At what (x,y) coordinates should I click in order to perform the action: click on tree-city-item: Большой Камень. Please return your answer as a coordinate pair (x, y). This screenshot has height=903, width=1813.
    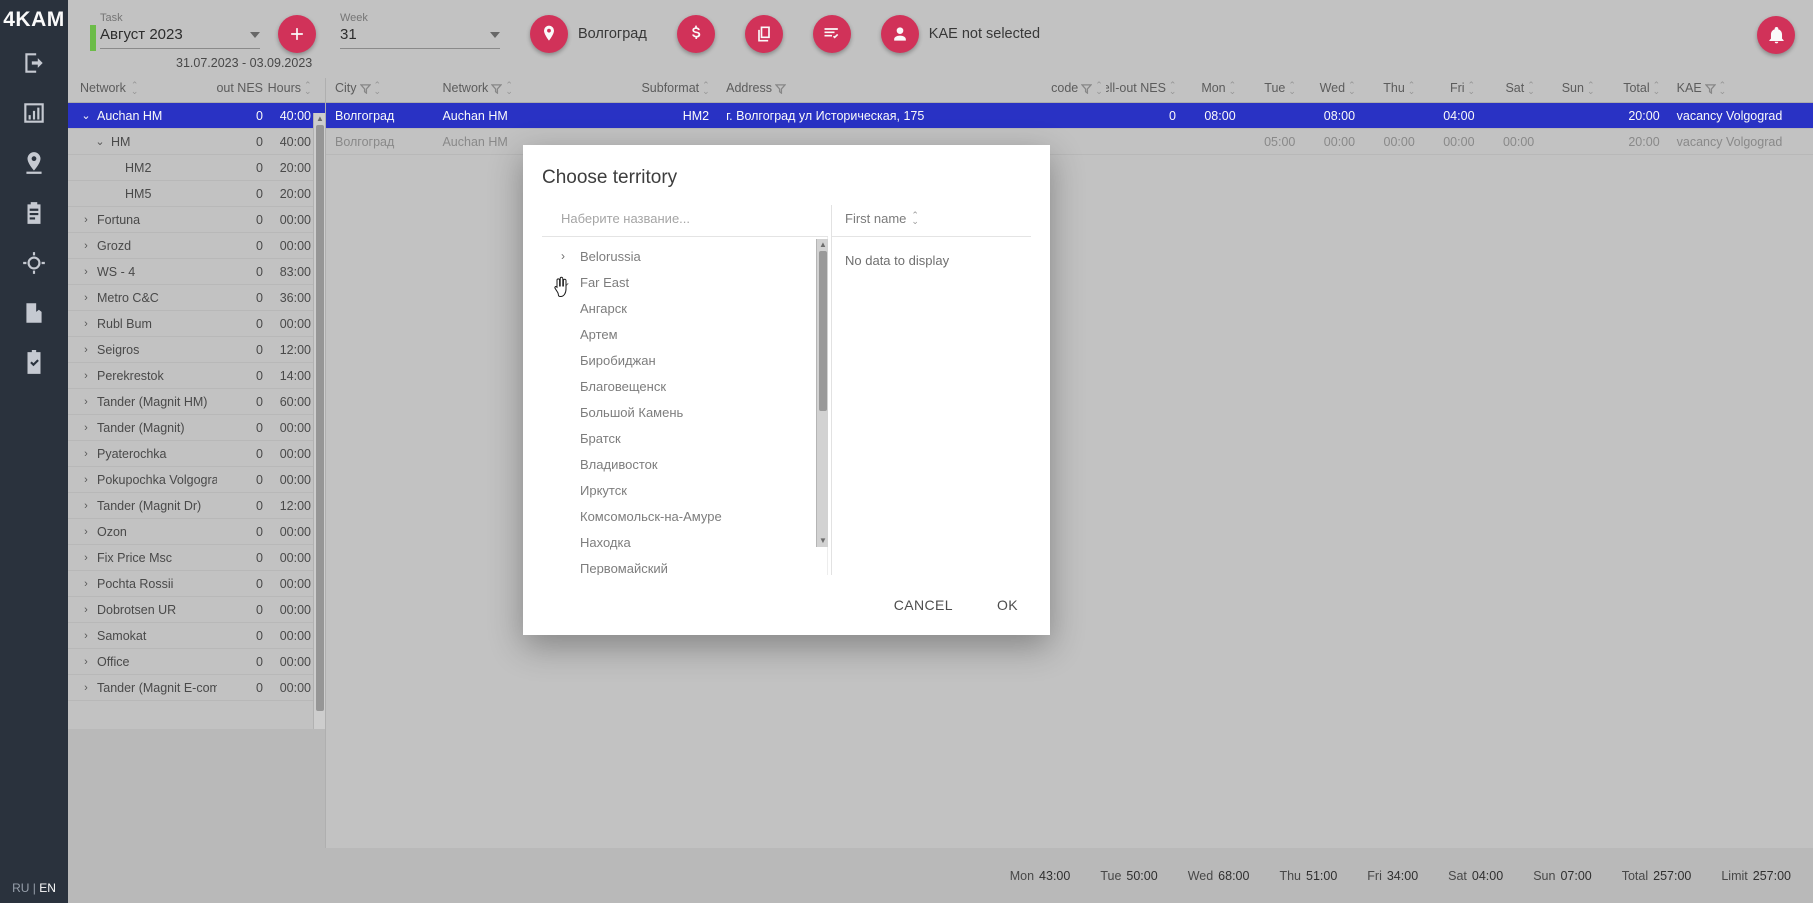
    Looking at the image, I should click on (684, 412).